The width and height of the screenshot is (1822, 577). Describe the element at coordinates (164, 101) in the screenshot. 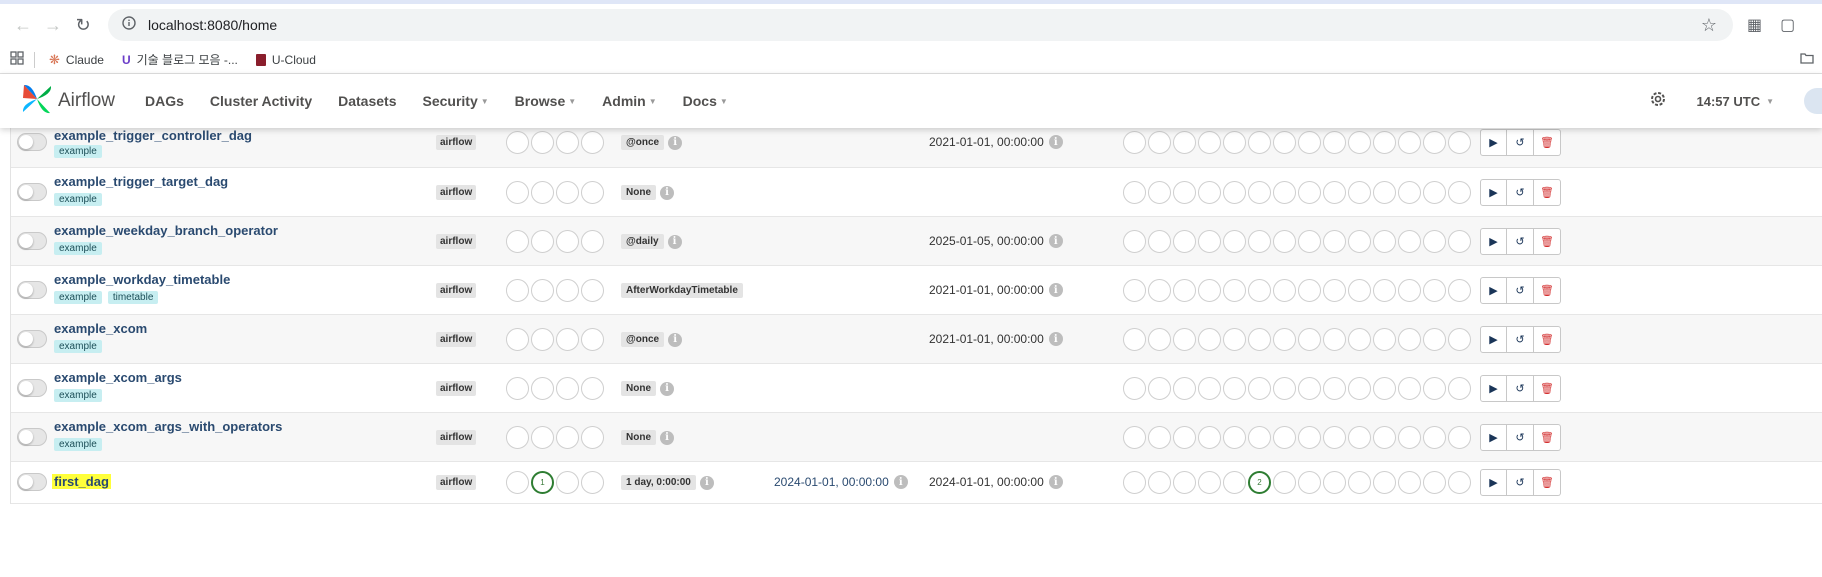

I see `nav-dags: DAGs` at that location.